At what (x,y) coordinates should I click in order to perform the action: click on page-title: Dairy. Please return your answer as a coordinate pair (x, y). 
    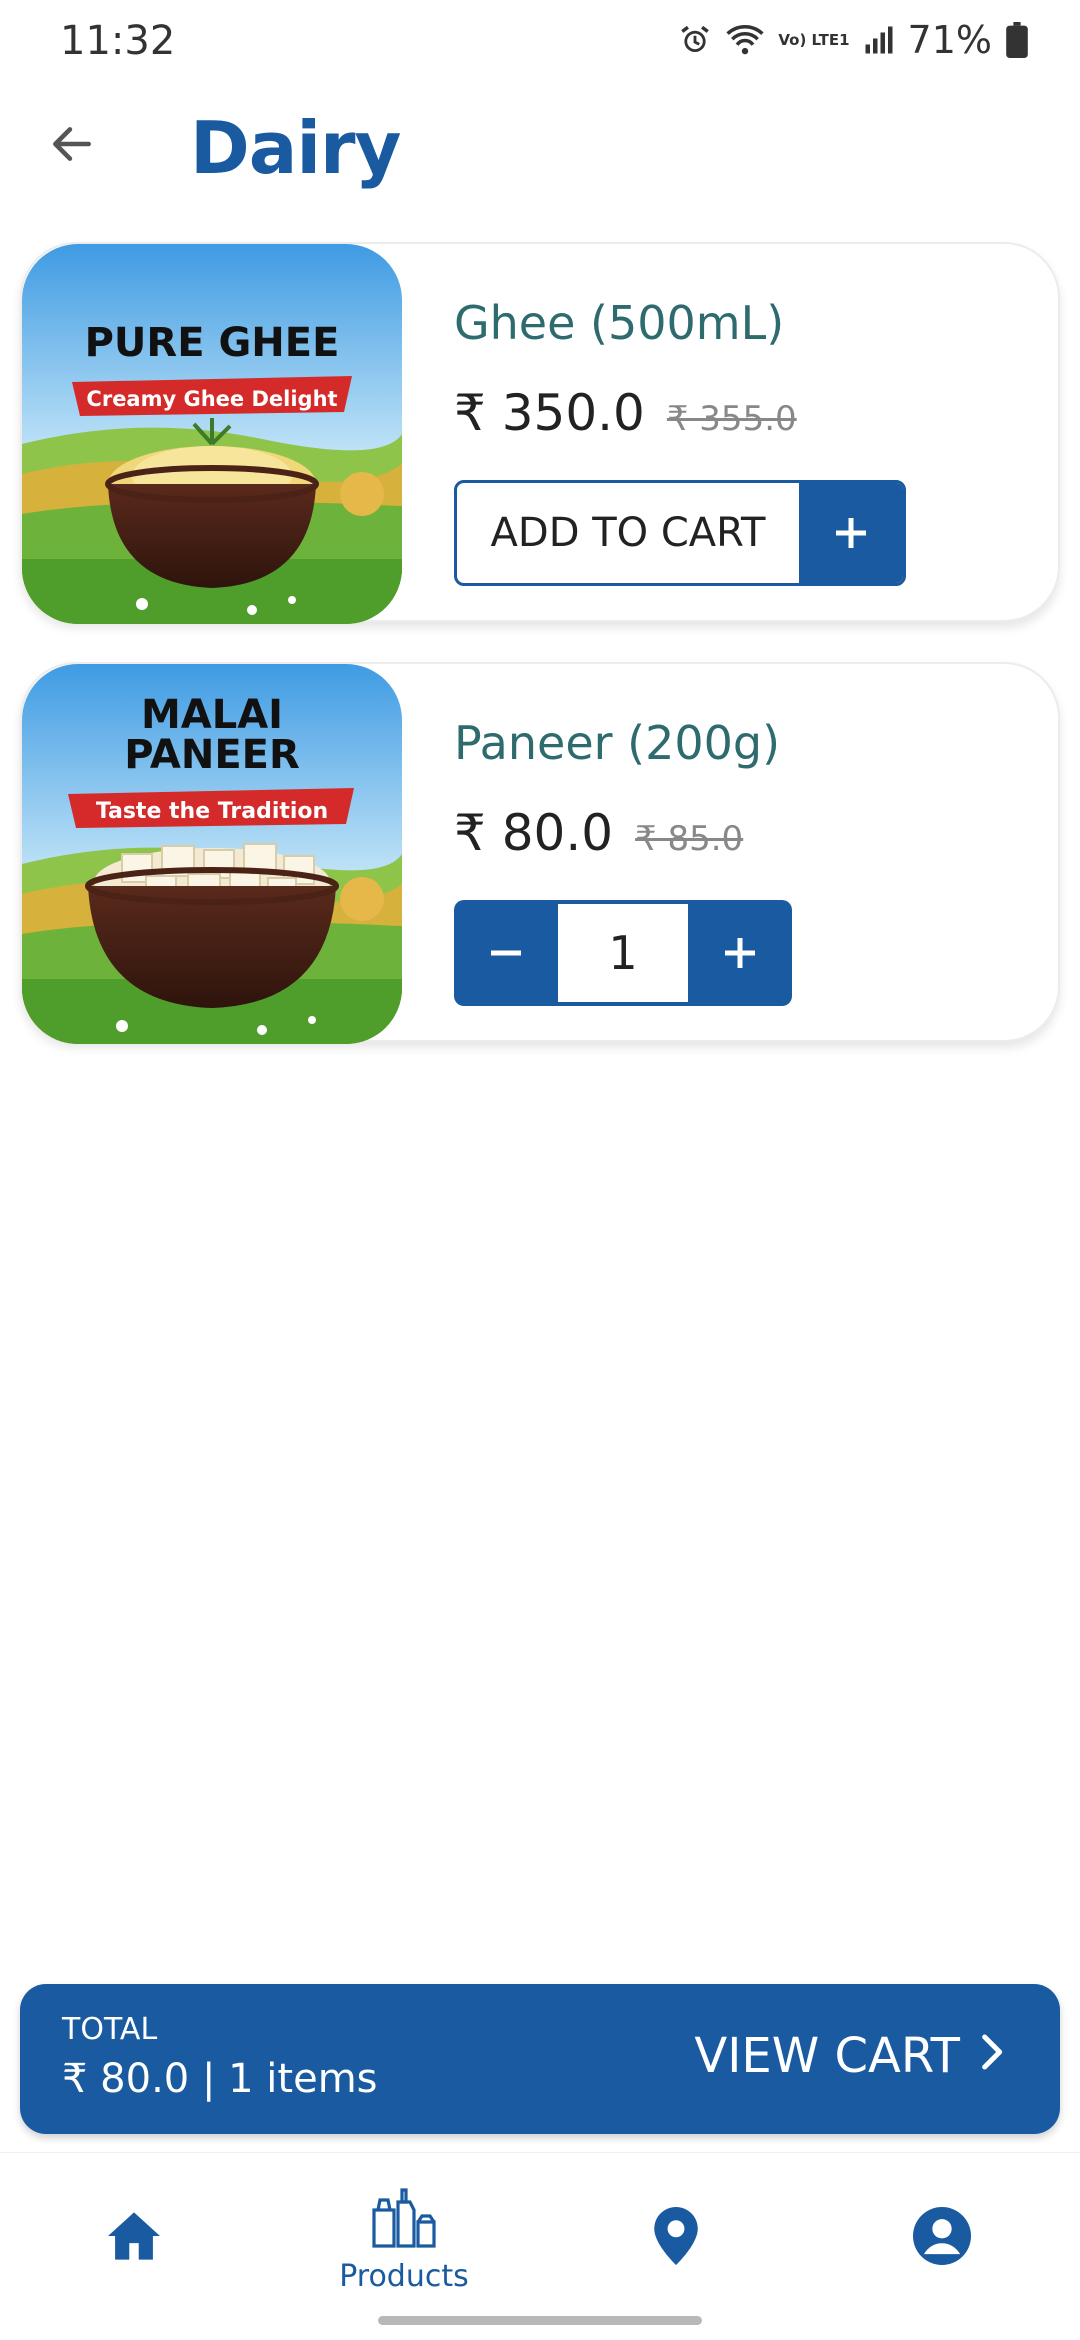
    Looking at the image, I should click on (295, 148).